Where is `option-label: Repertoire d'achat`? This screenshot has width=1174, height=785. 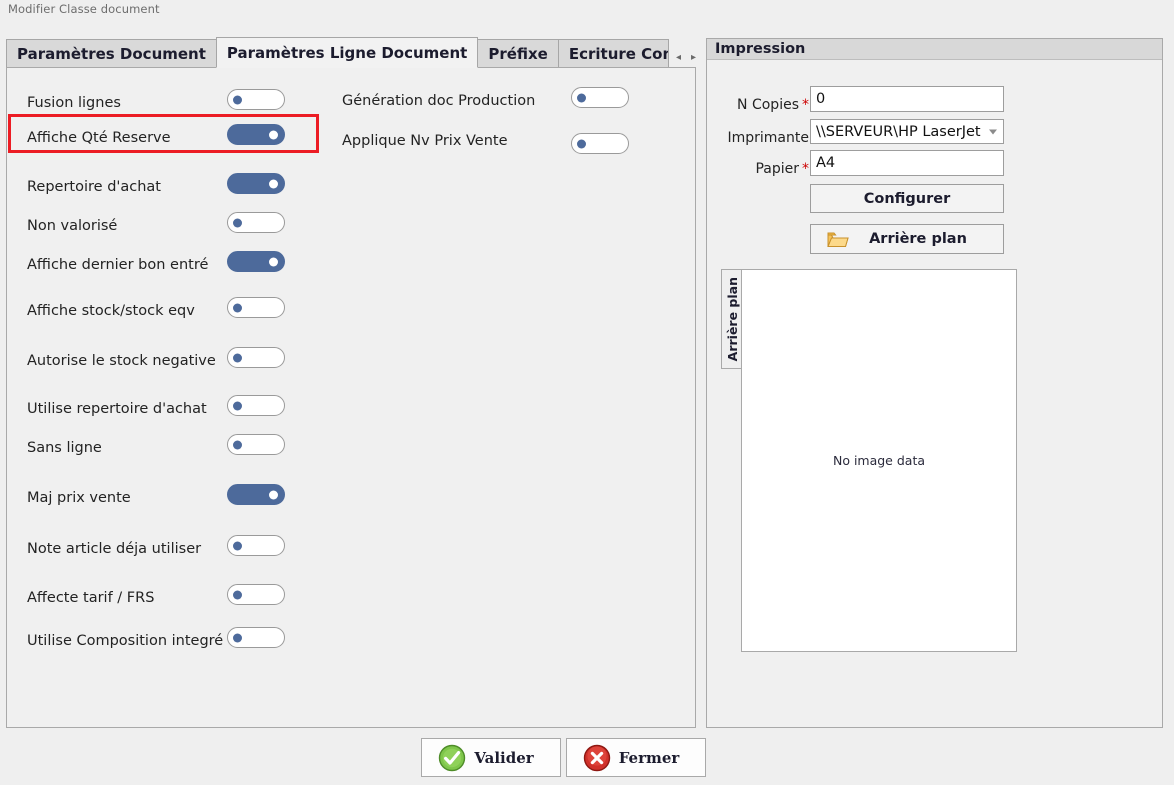
option-label: Repertoire d'achat is located at coordinates (94, 187).